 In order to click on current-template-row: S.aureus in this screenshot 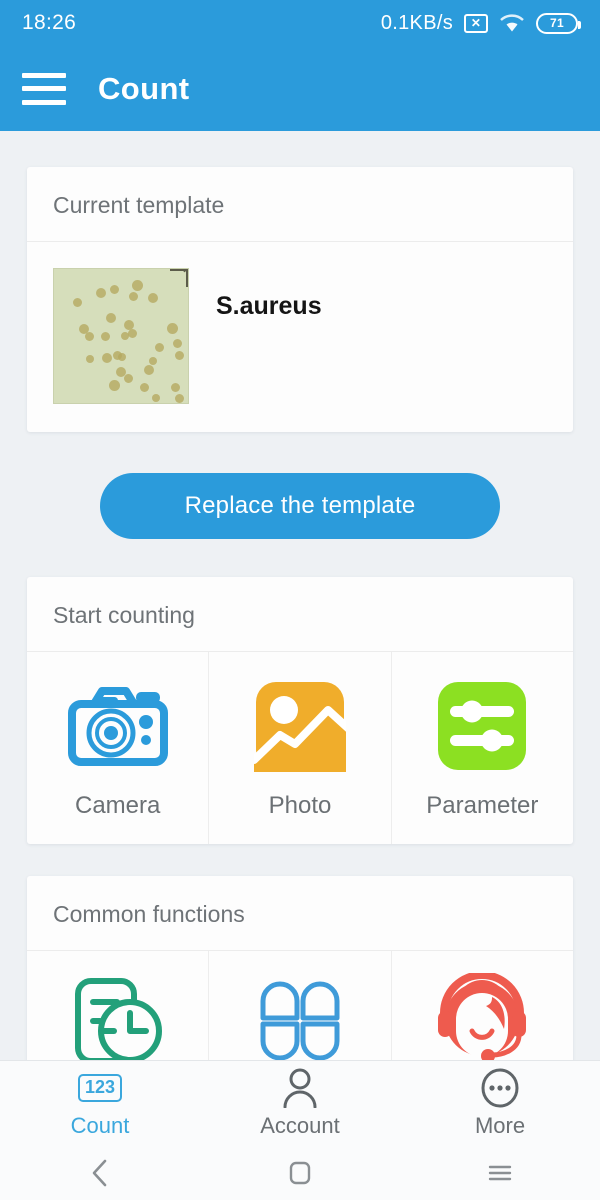, I will do `click(300, 337)`.